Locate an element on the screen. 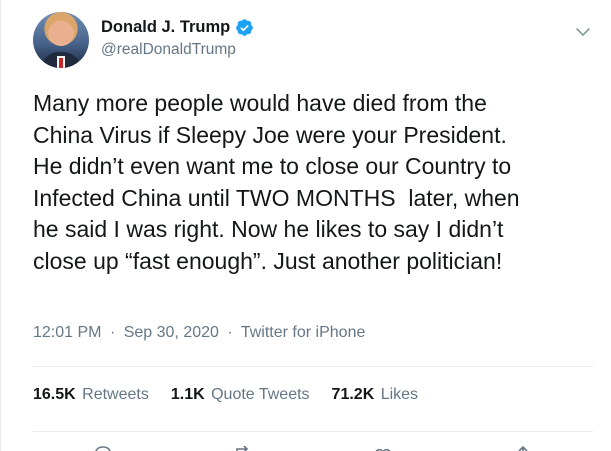 This screenshot has width=611, height=451. retweet-icon is located at coordinates (243, 448).